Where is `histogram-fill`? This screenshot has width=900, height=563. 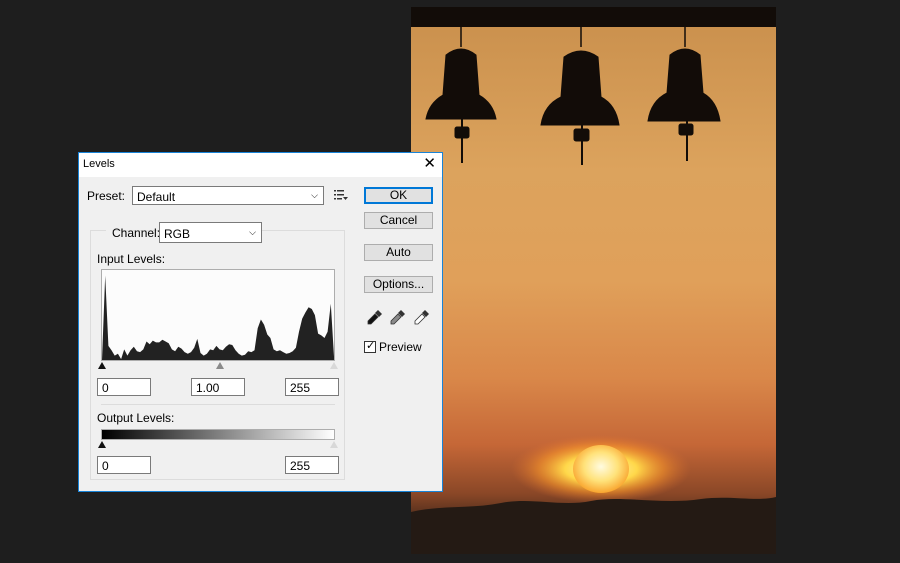 histogram-fill is located at coordinates (218, 317).